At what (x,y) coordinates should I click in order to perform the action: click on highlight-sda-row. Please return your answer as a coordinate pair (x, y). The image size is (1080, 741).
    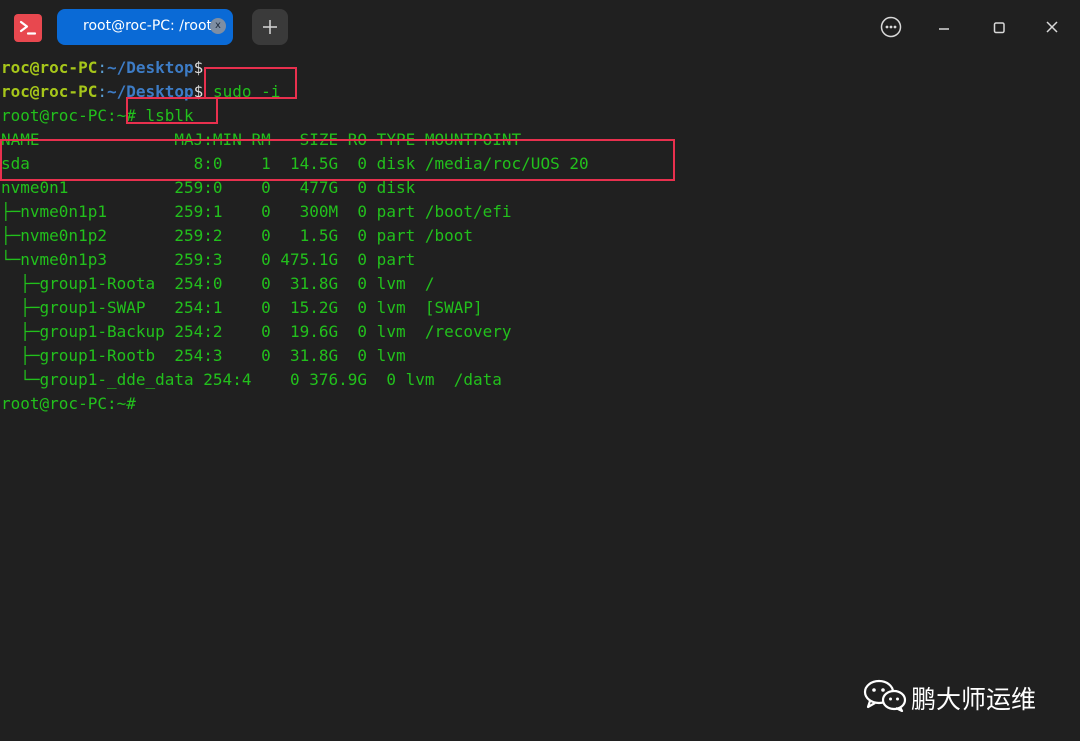
    Looking at the image, I should click on (337, 160).